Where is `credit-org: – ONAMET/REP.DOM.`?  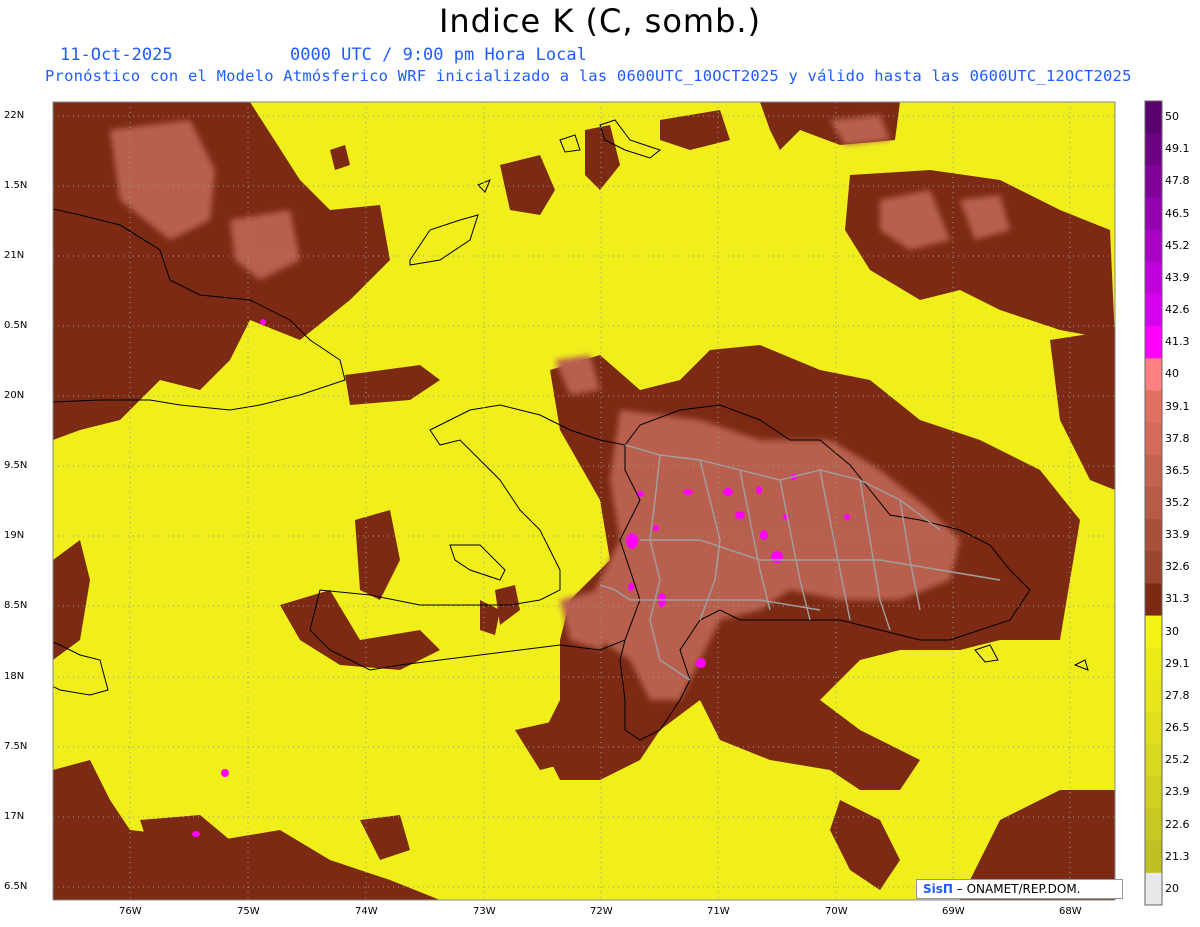
credit-org: – ONAMET/REP.DOM. is located at coordinates (1018, 889).